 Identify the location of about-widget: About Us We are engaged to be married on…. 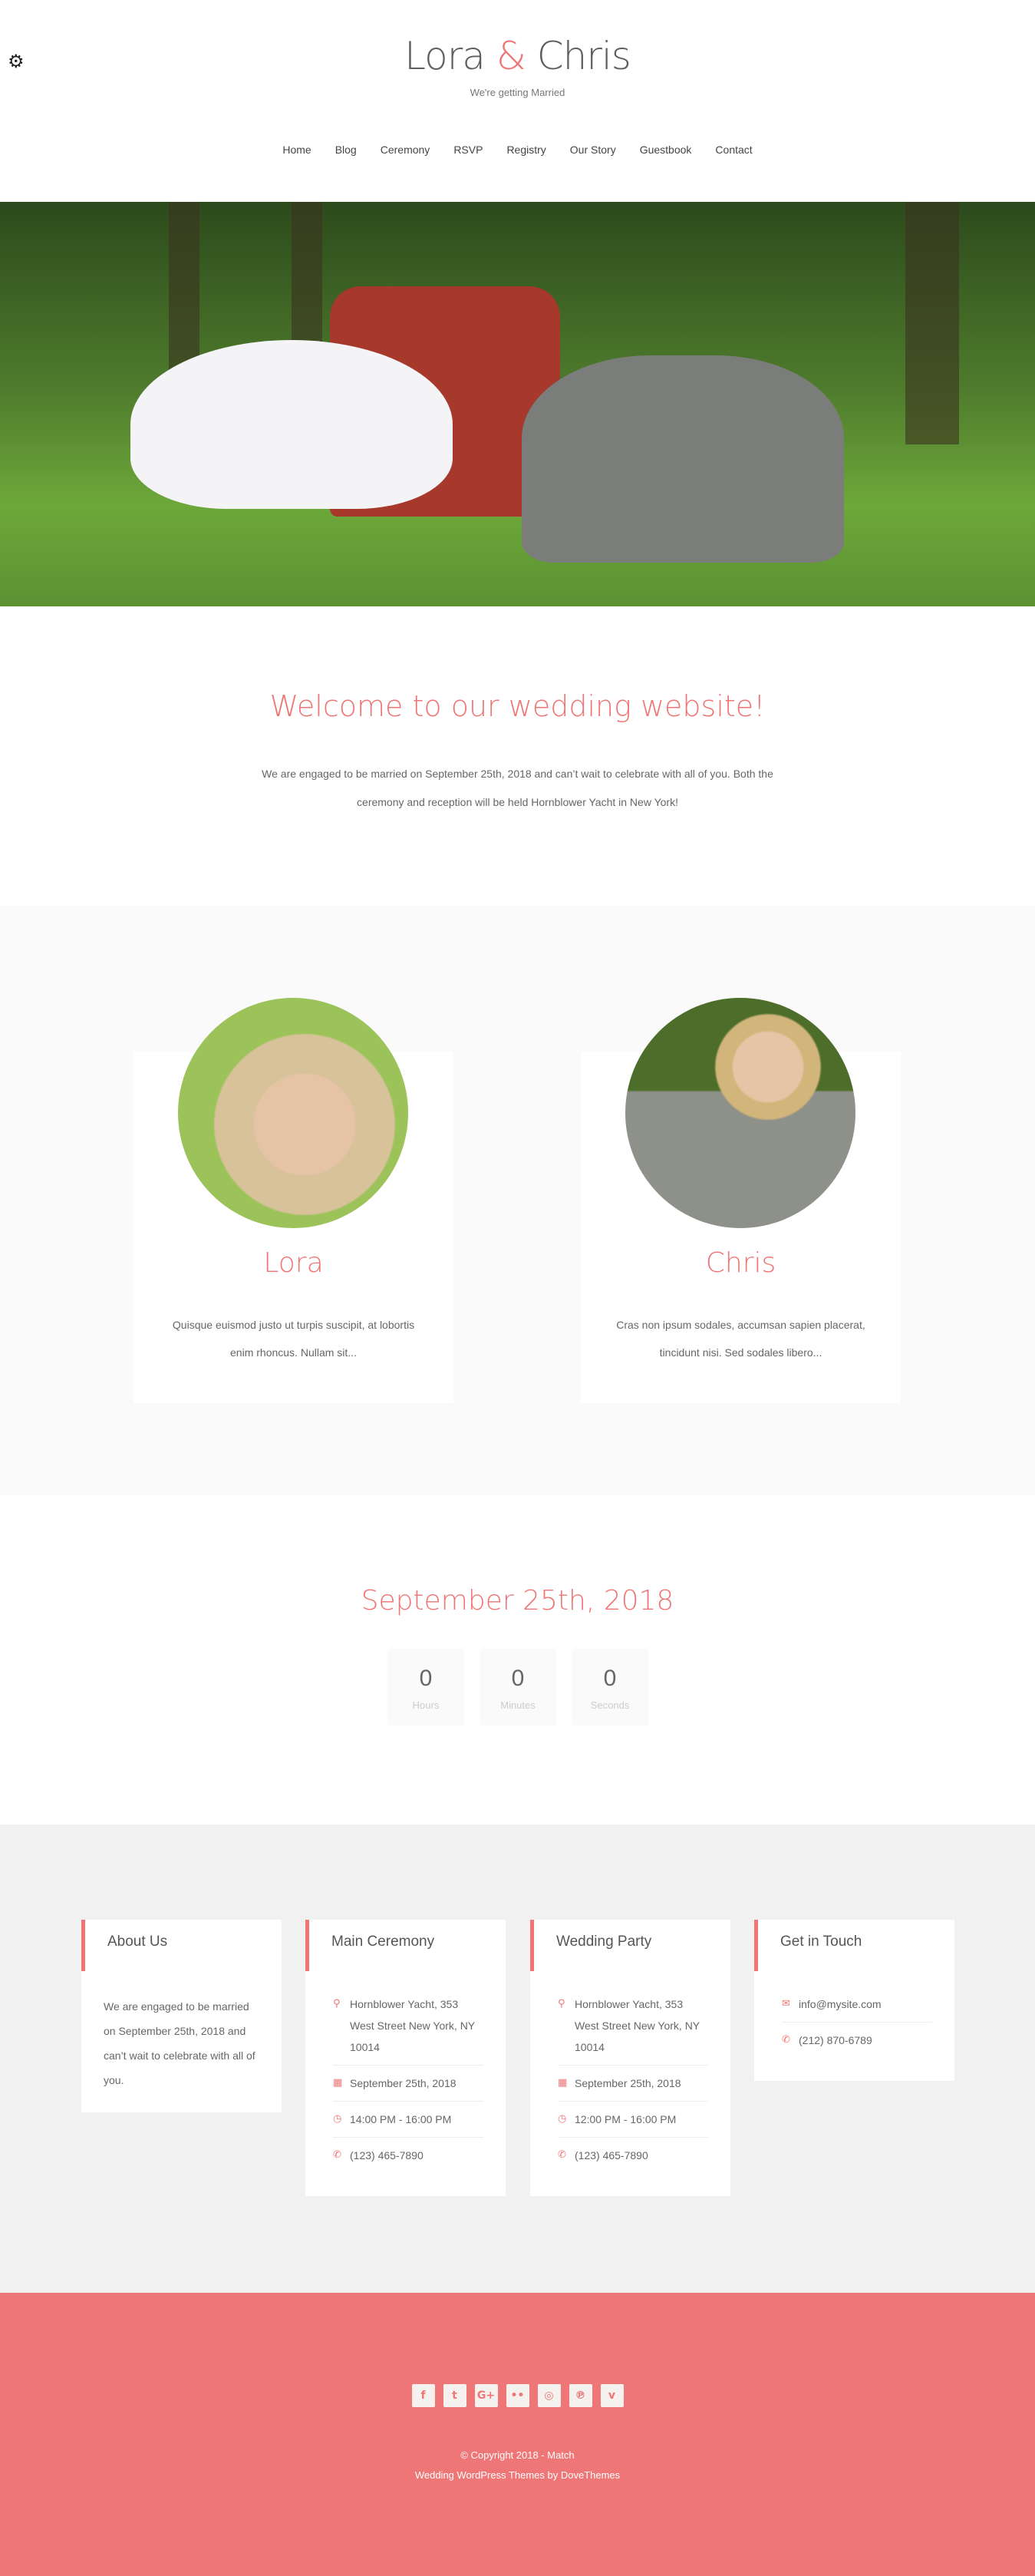
(181, 2016).